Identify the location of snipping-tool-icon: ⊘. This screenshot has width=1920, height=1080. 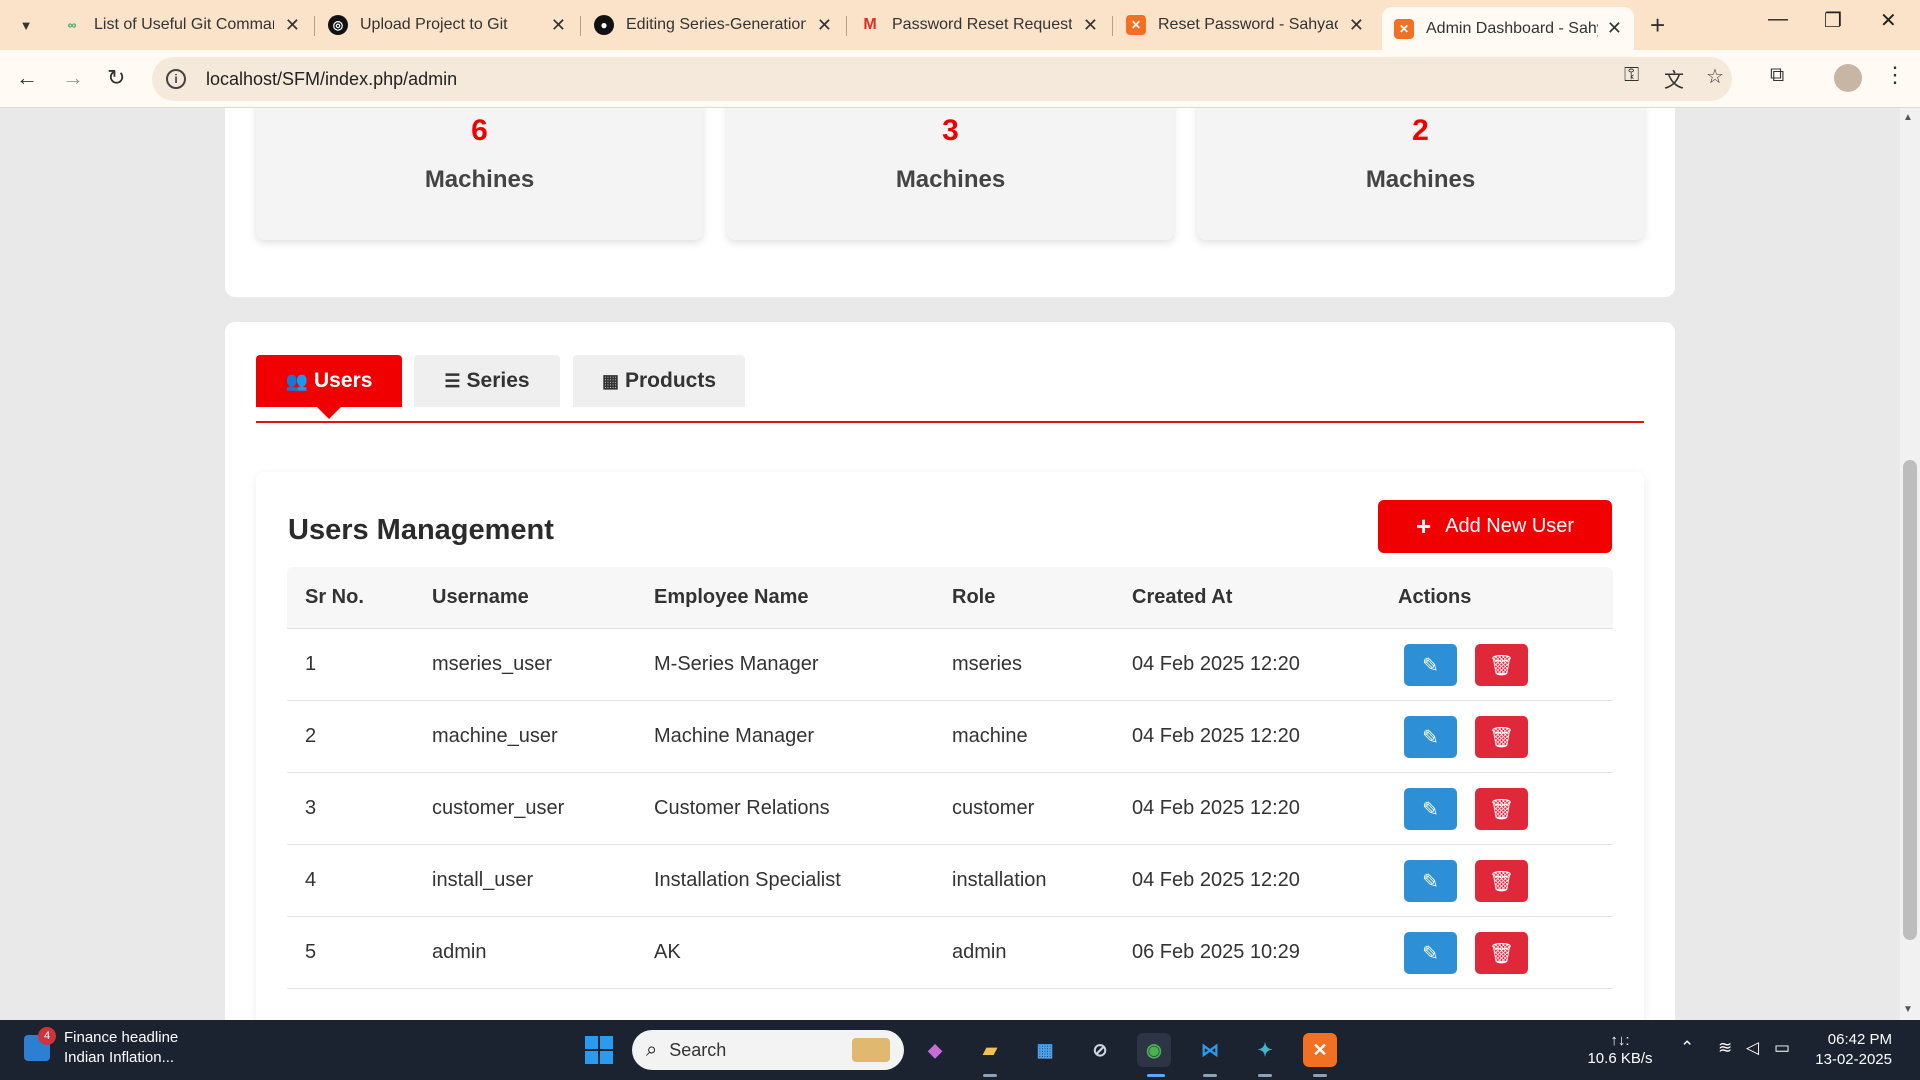
(1100, 1050).